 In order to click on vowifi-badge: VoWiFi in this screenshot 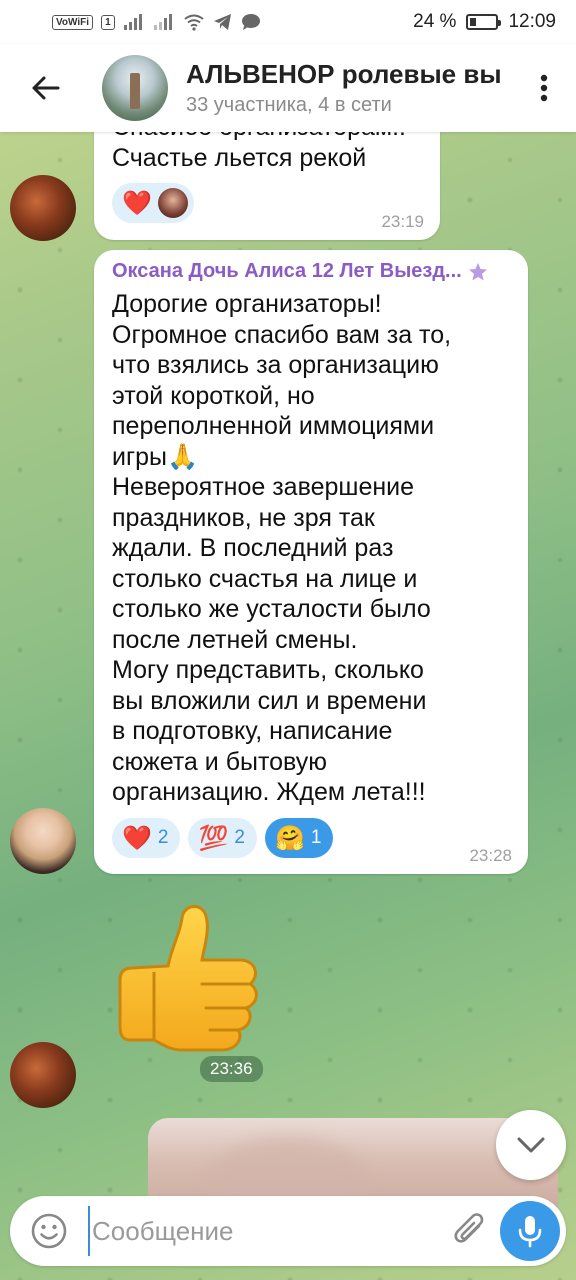, I will do `click(73, 22)`.